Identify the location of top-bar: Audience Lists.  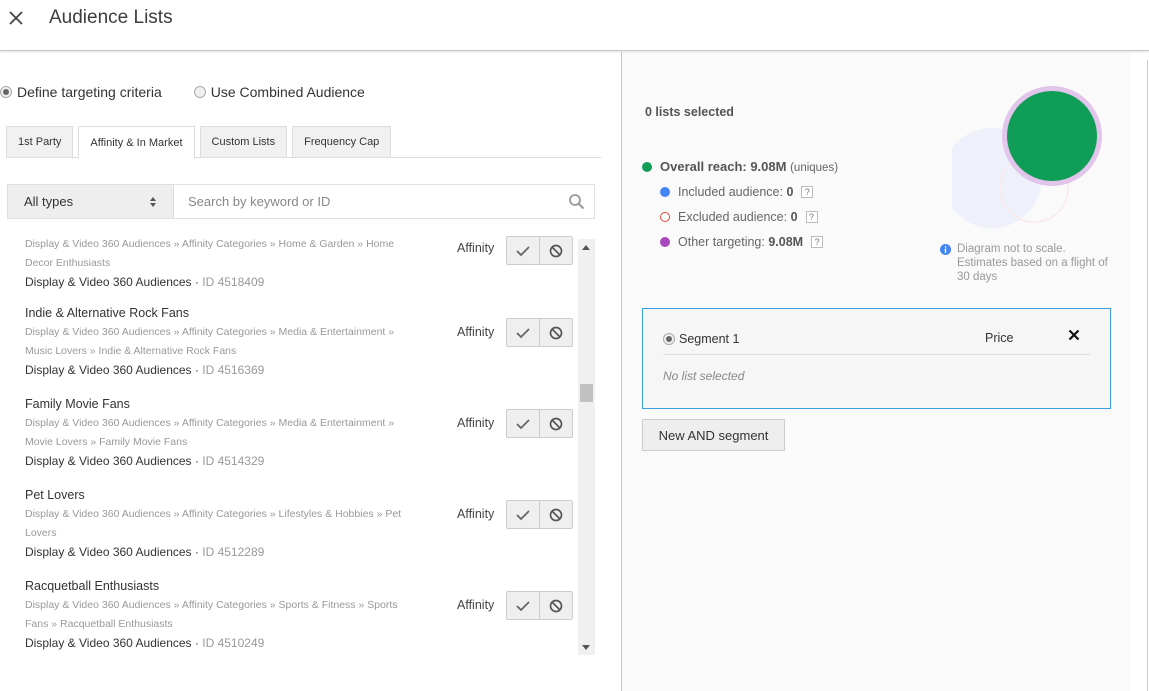
(574, 25).